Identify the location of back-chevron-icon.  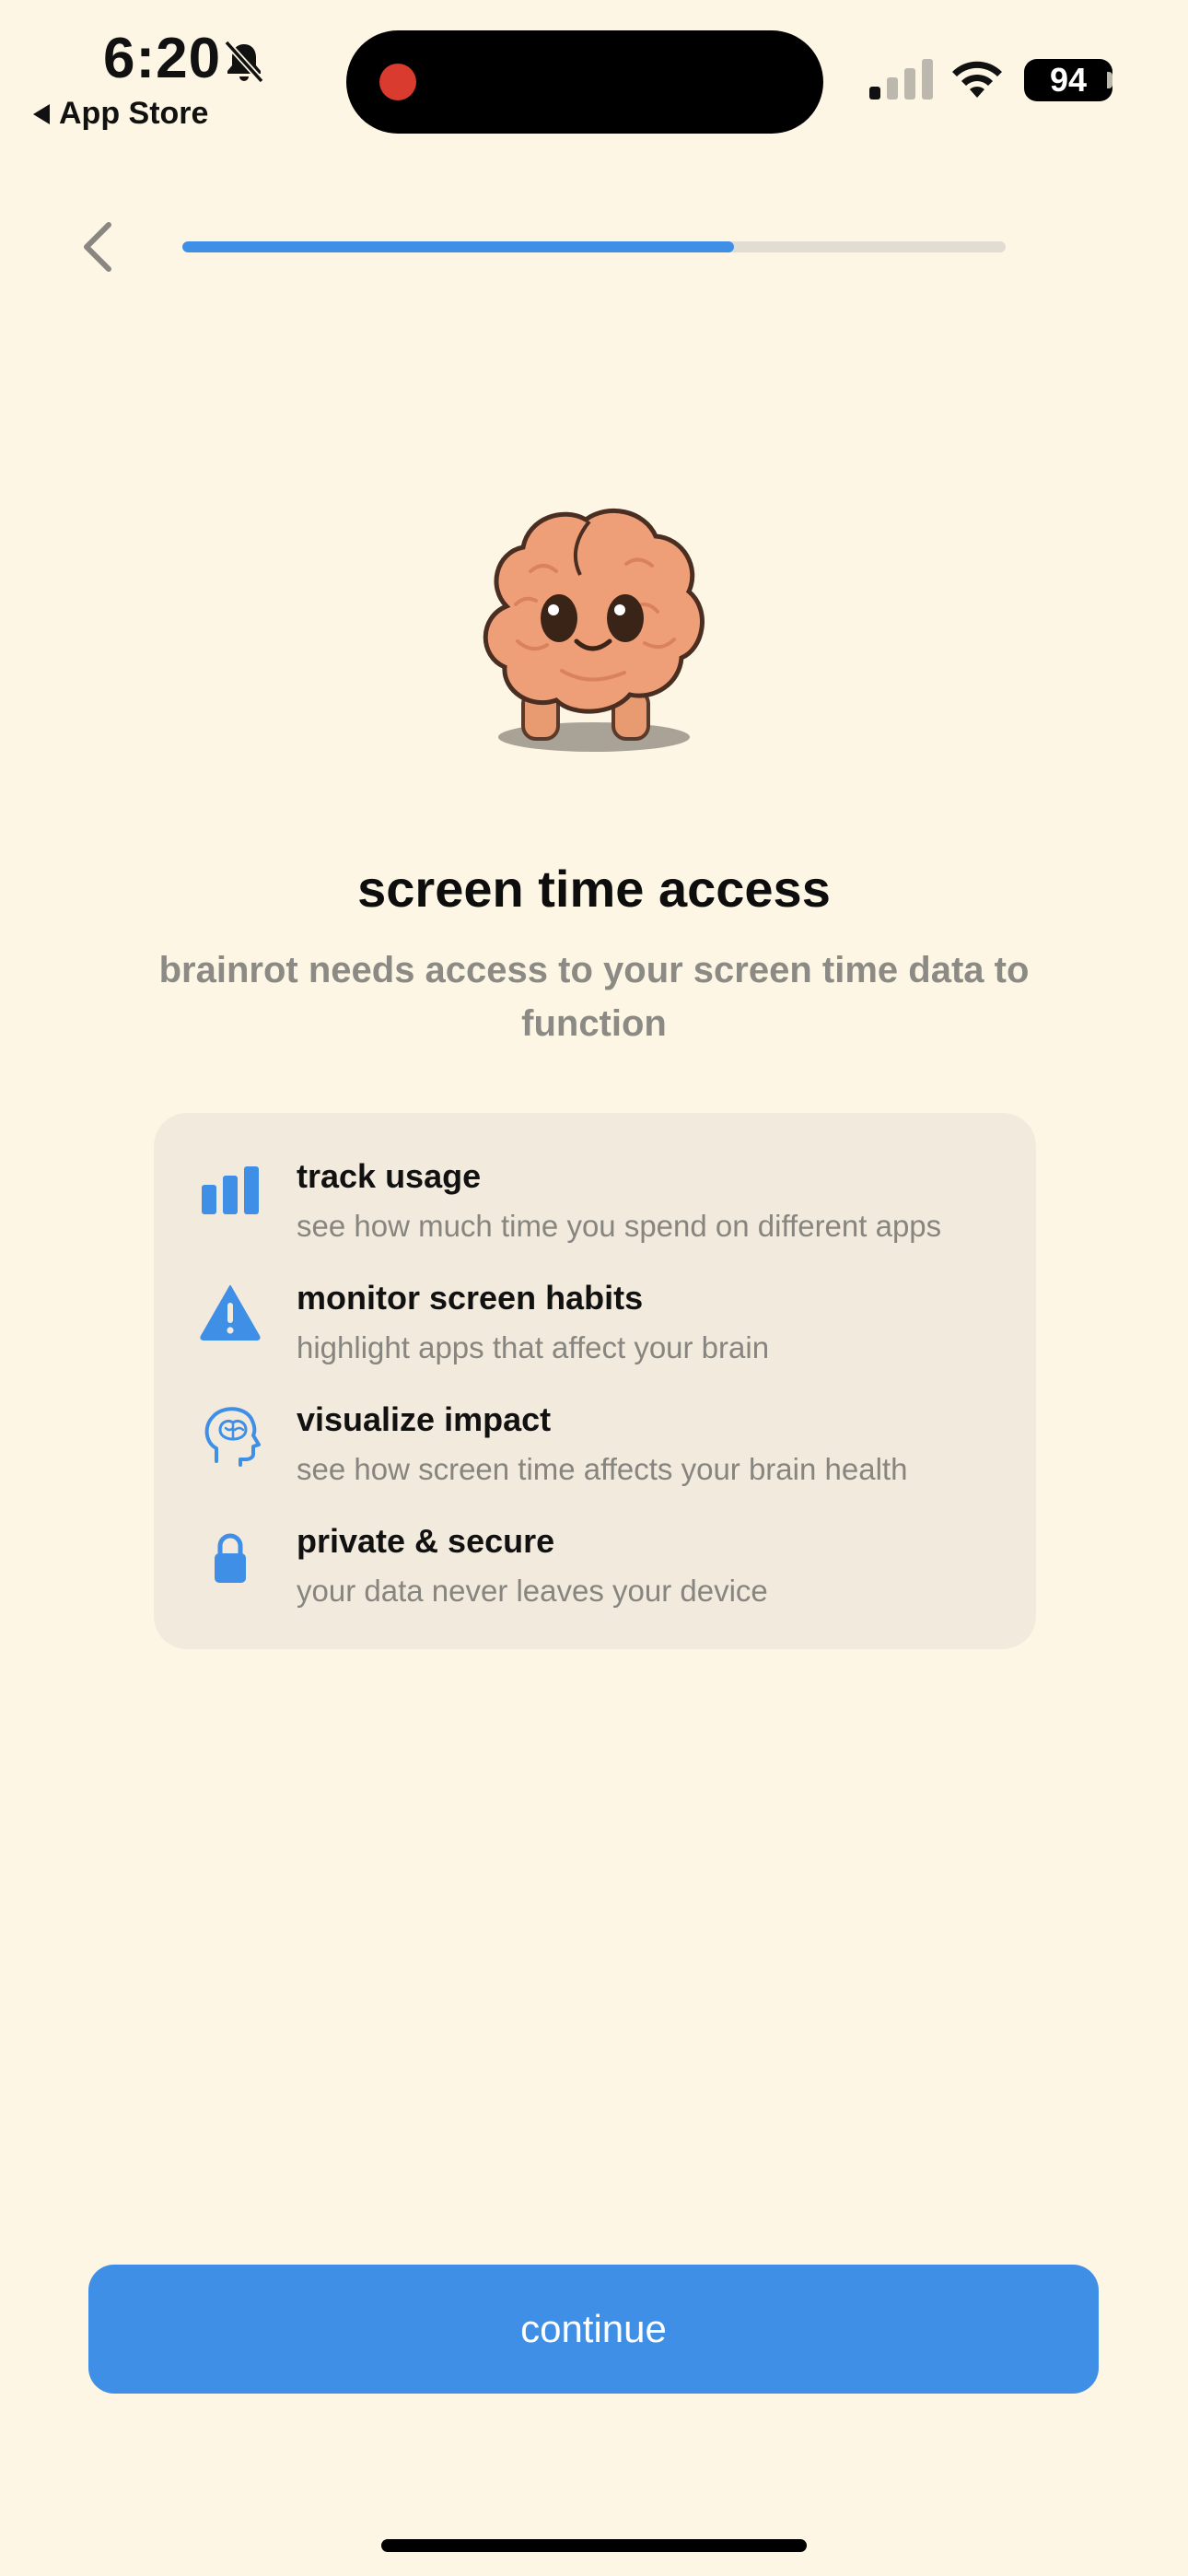
(99, 246).